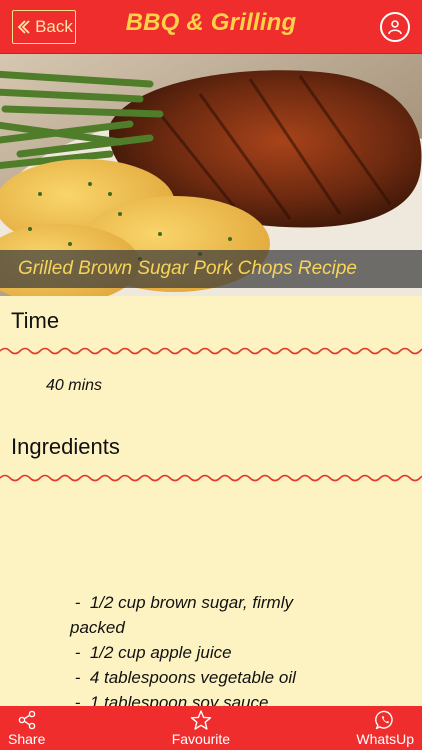  I want to click on ingredients-heading: Ingredients, so click(65, 446).